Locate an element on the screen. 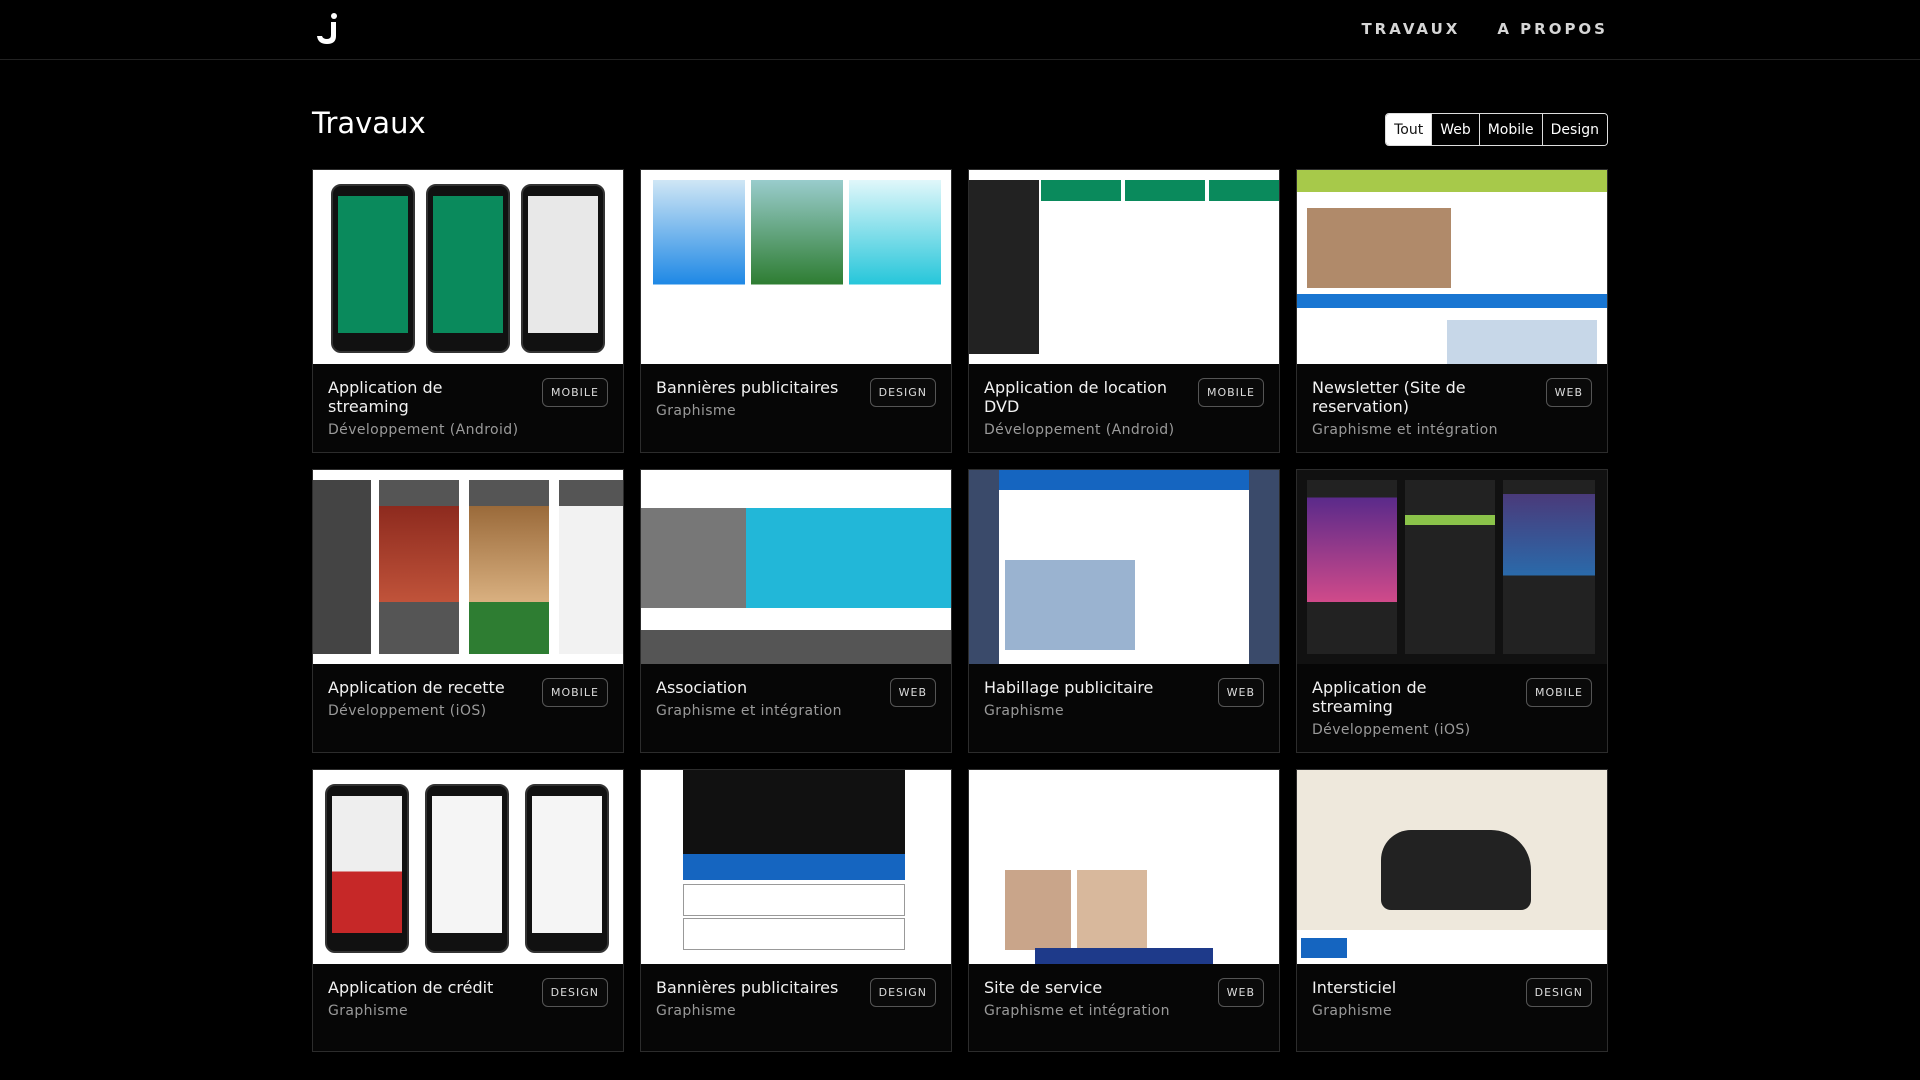  project-title: Association is located at coordinates (702, 687).